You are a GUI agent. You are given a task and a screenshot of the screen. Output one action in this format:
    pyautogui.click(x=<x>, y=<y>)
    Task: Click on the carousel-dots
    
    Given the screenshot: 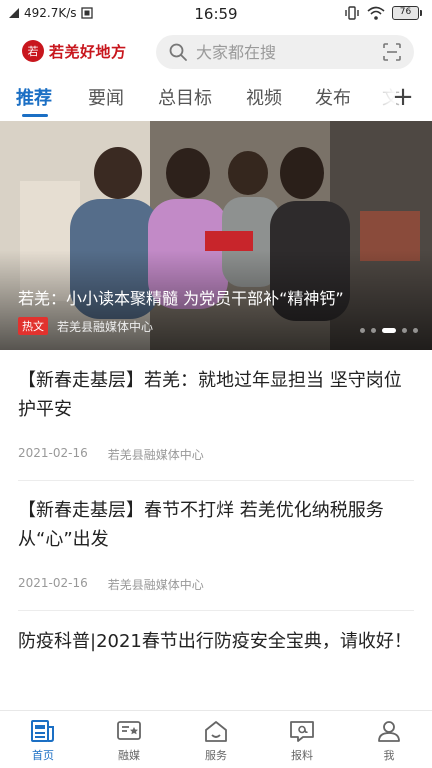 What is the action you would take?
    pyautogui.click(x=389, y=330)
    